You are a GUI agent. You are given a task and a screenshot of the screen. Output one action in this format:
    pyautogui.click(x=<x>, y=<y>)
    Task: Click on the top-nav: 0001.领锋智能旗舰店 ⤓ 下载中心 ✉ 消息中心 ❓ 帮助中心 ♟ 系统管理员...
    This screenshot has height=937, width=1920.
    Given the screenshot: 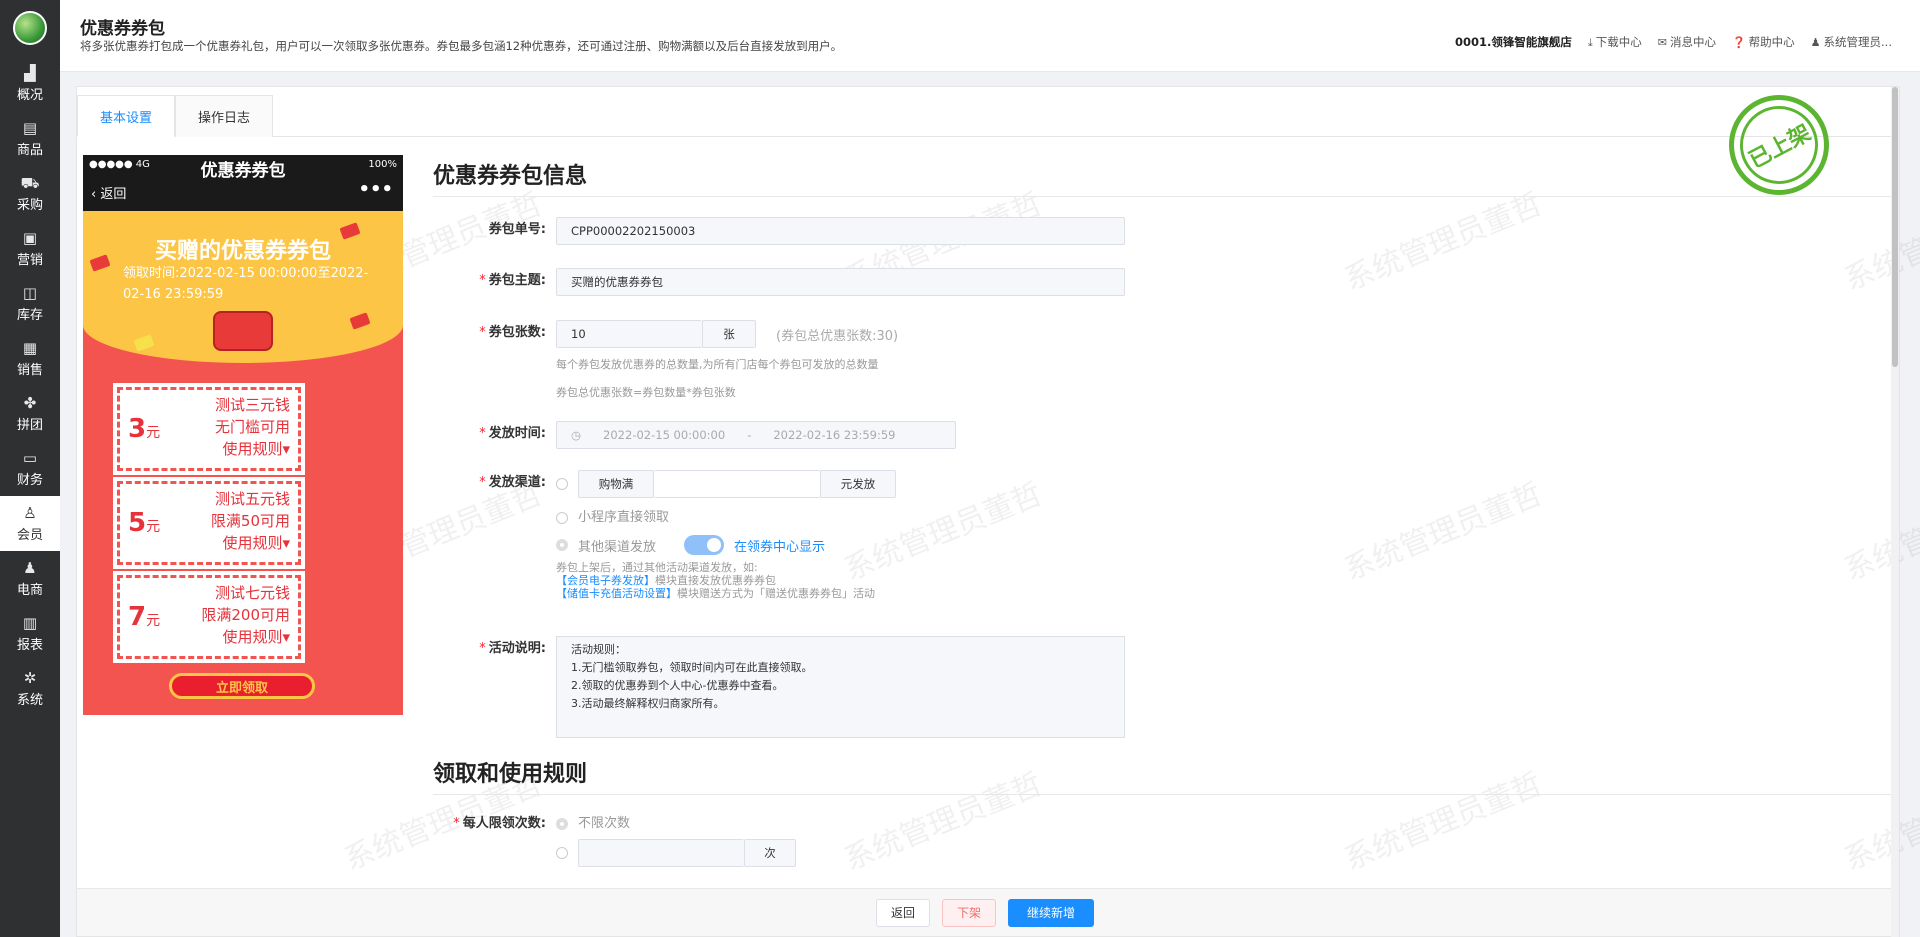 What is the action you would take?
    pyautogui.click(x=1673, y=42)
    